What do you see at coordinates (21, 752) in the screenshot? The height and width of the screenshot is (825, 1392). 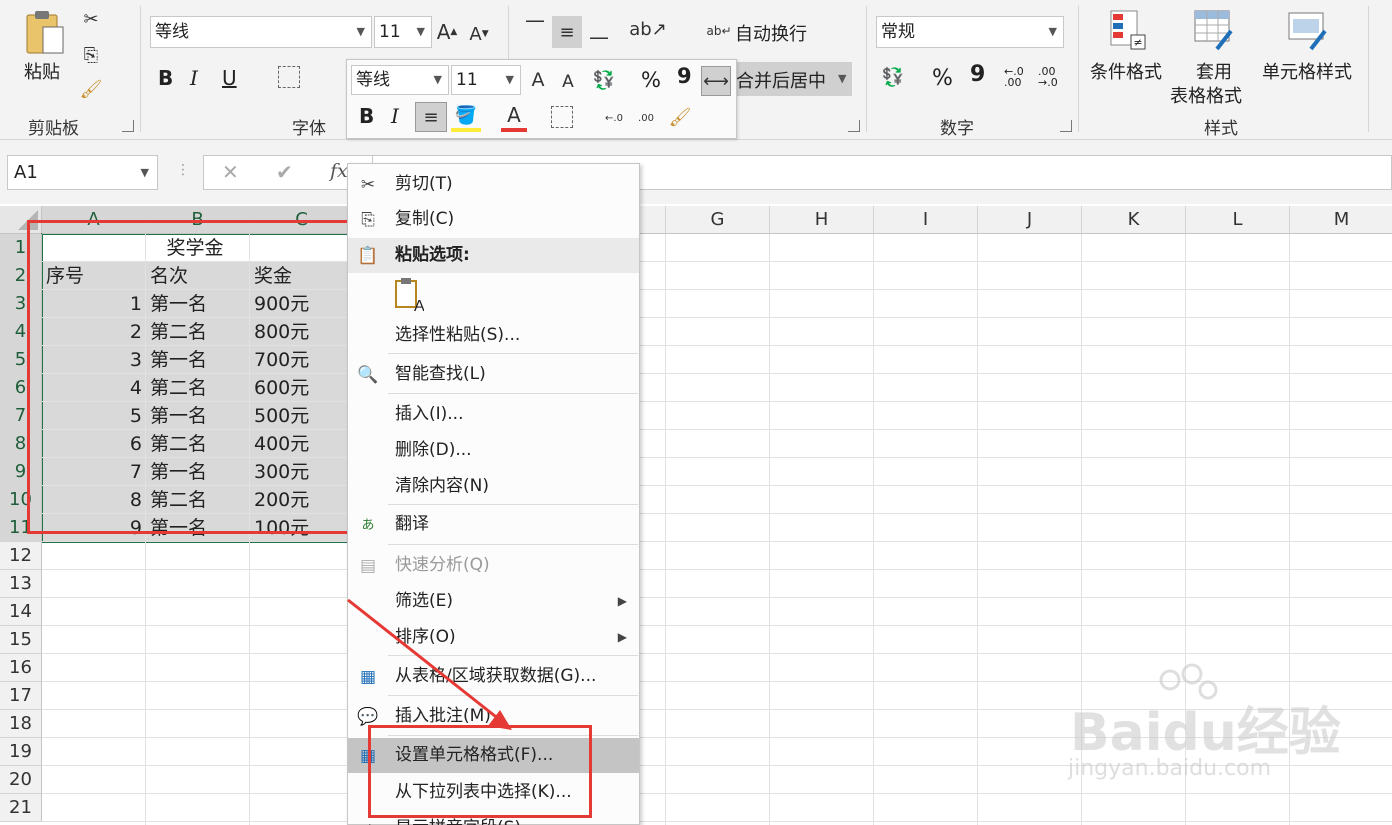 I see `row-header-19: 19` at bounding box center [21, 752].